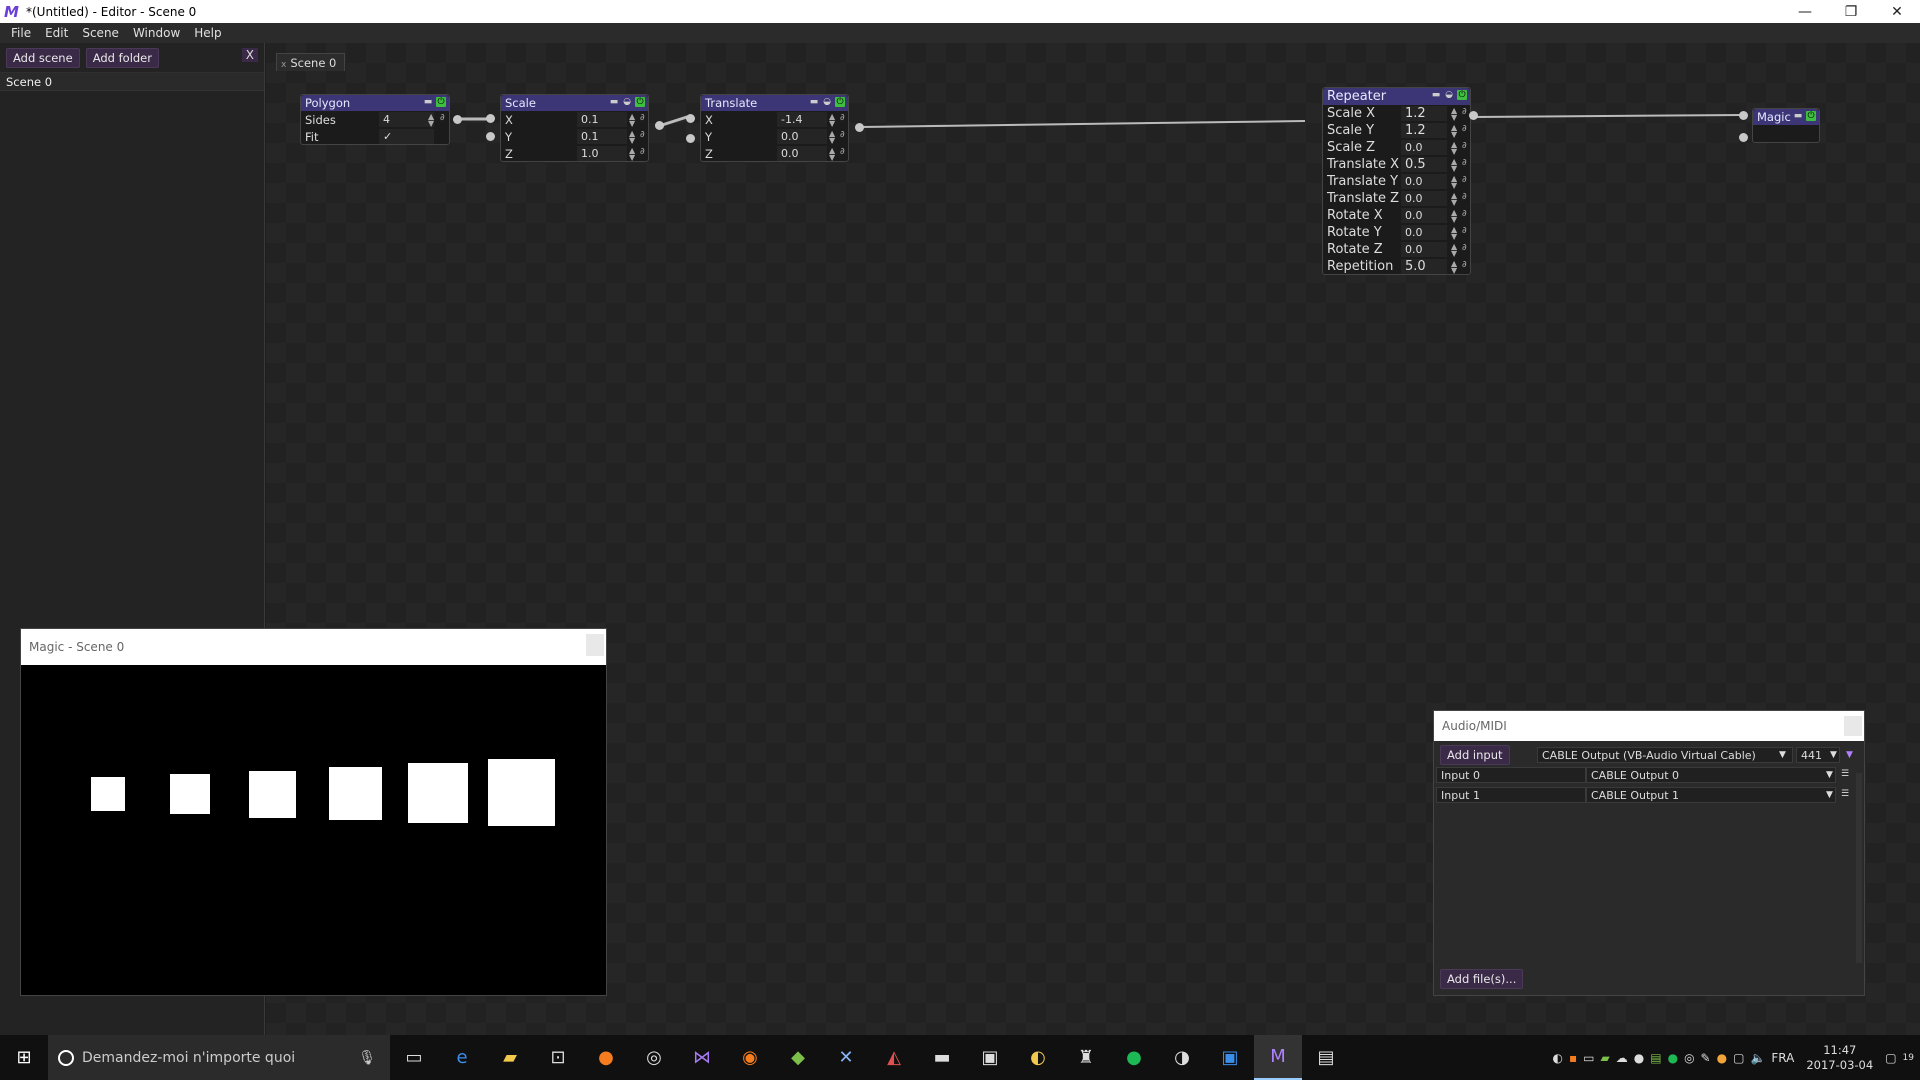 The image size is (1920, 1080). What do you see at coordinates (1588, 1058) in the screenshot?
I see `tray-icon: ▭` at bounding box center [1588, 1058].